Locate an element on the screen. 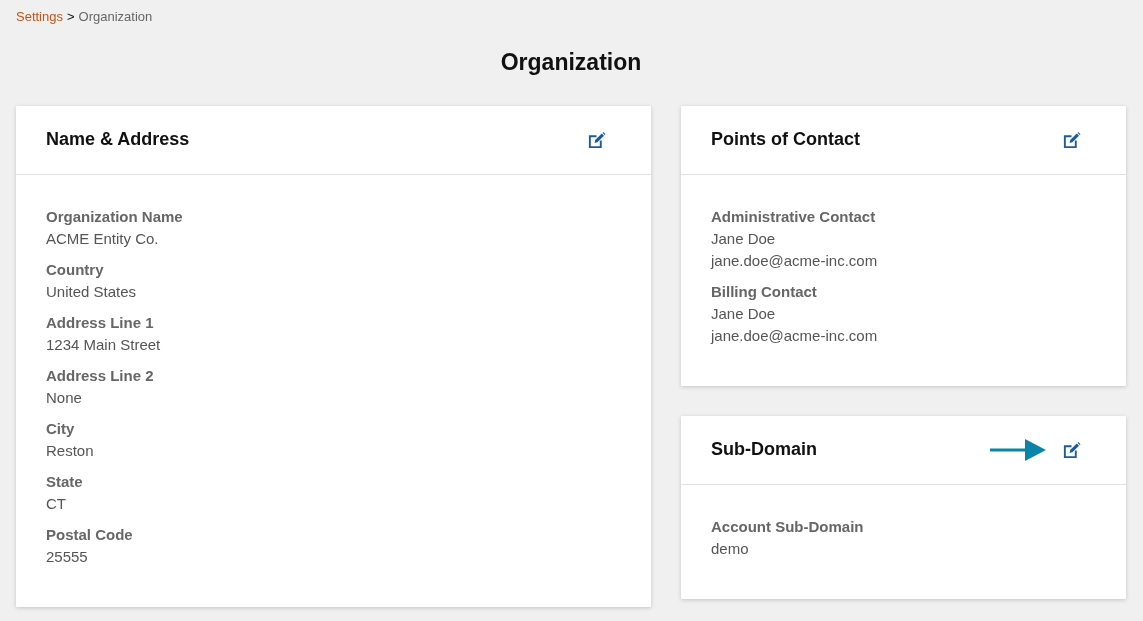  field-value: None is located at coordinates (64, 398).